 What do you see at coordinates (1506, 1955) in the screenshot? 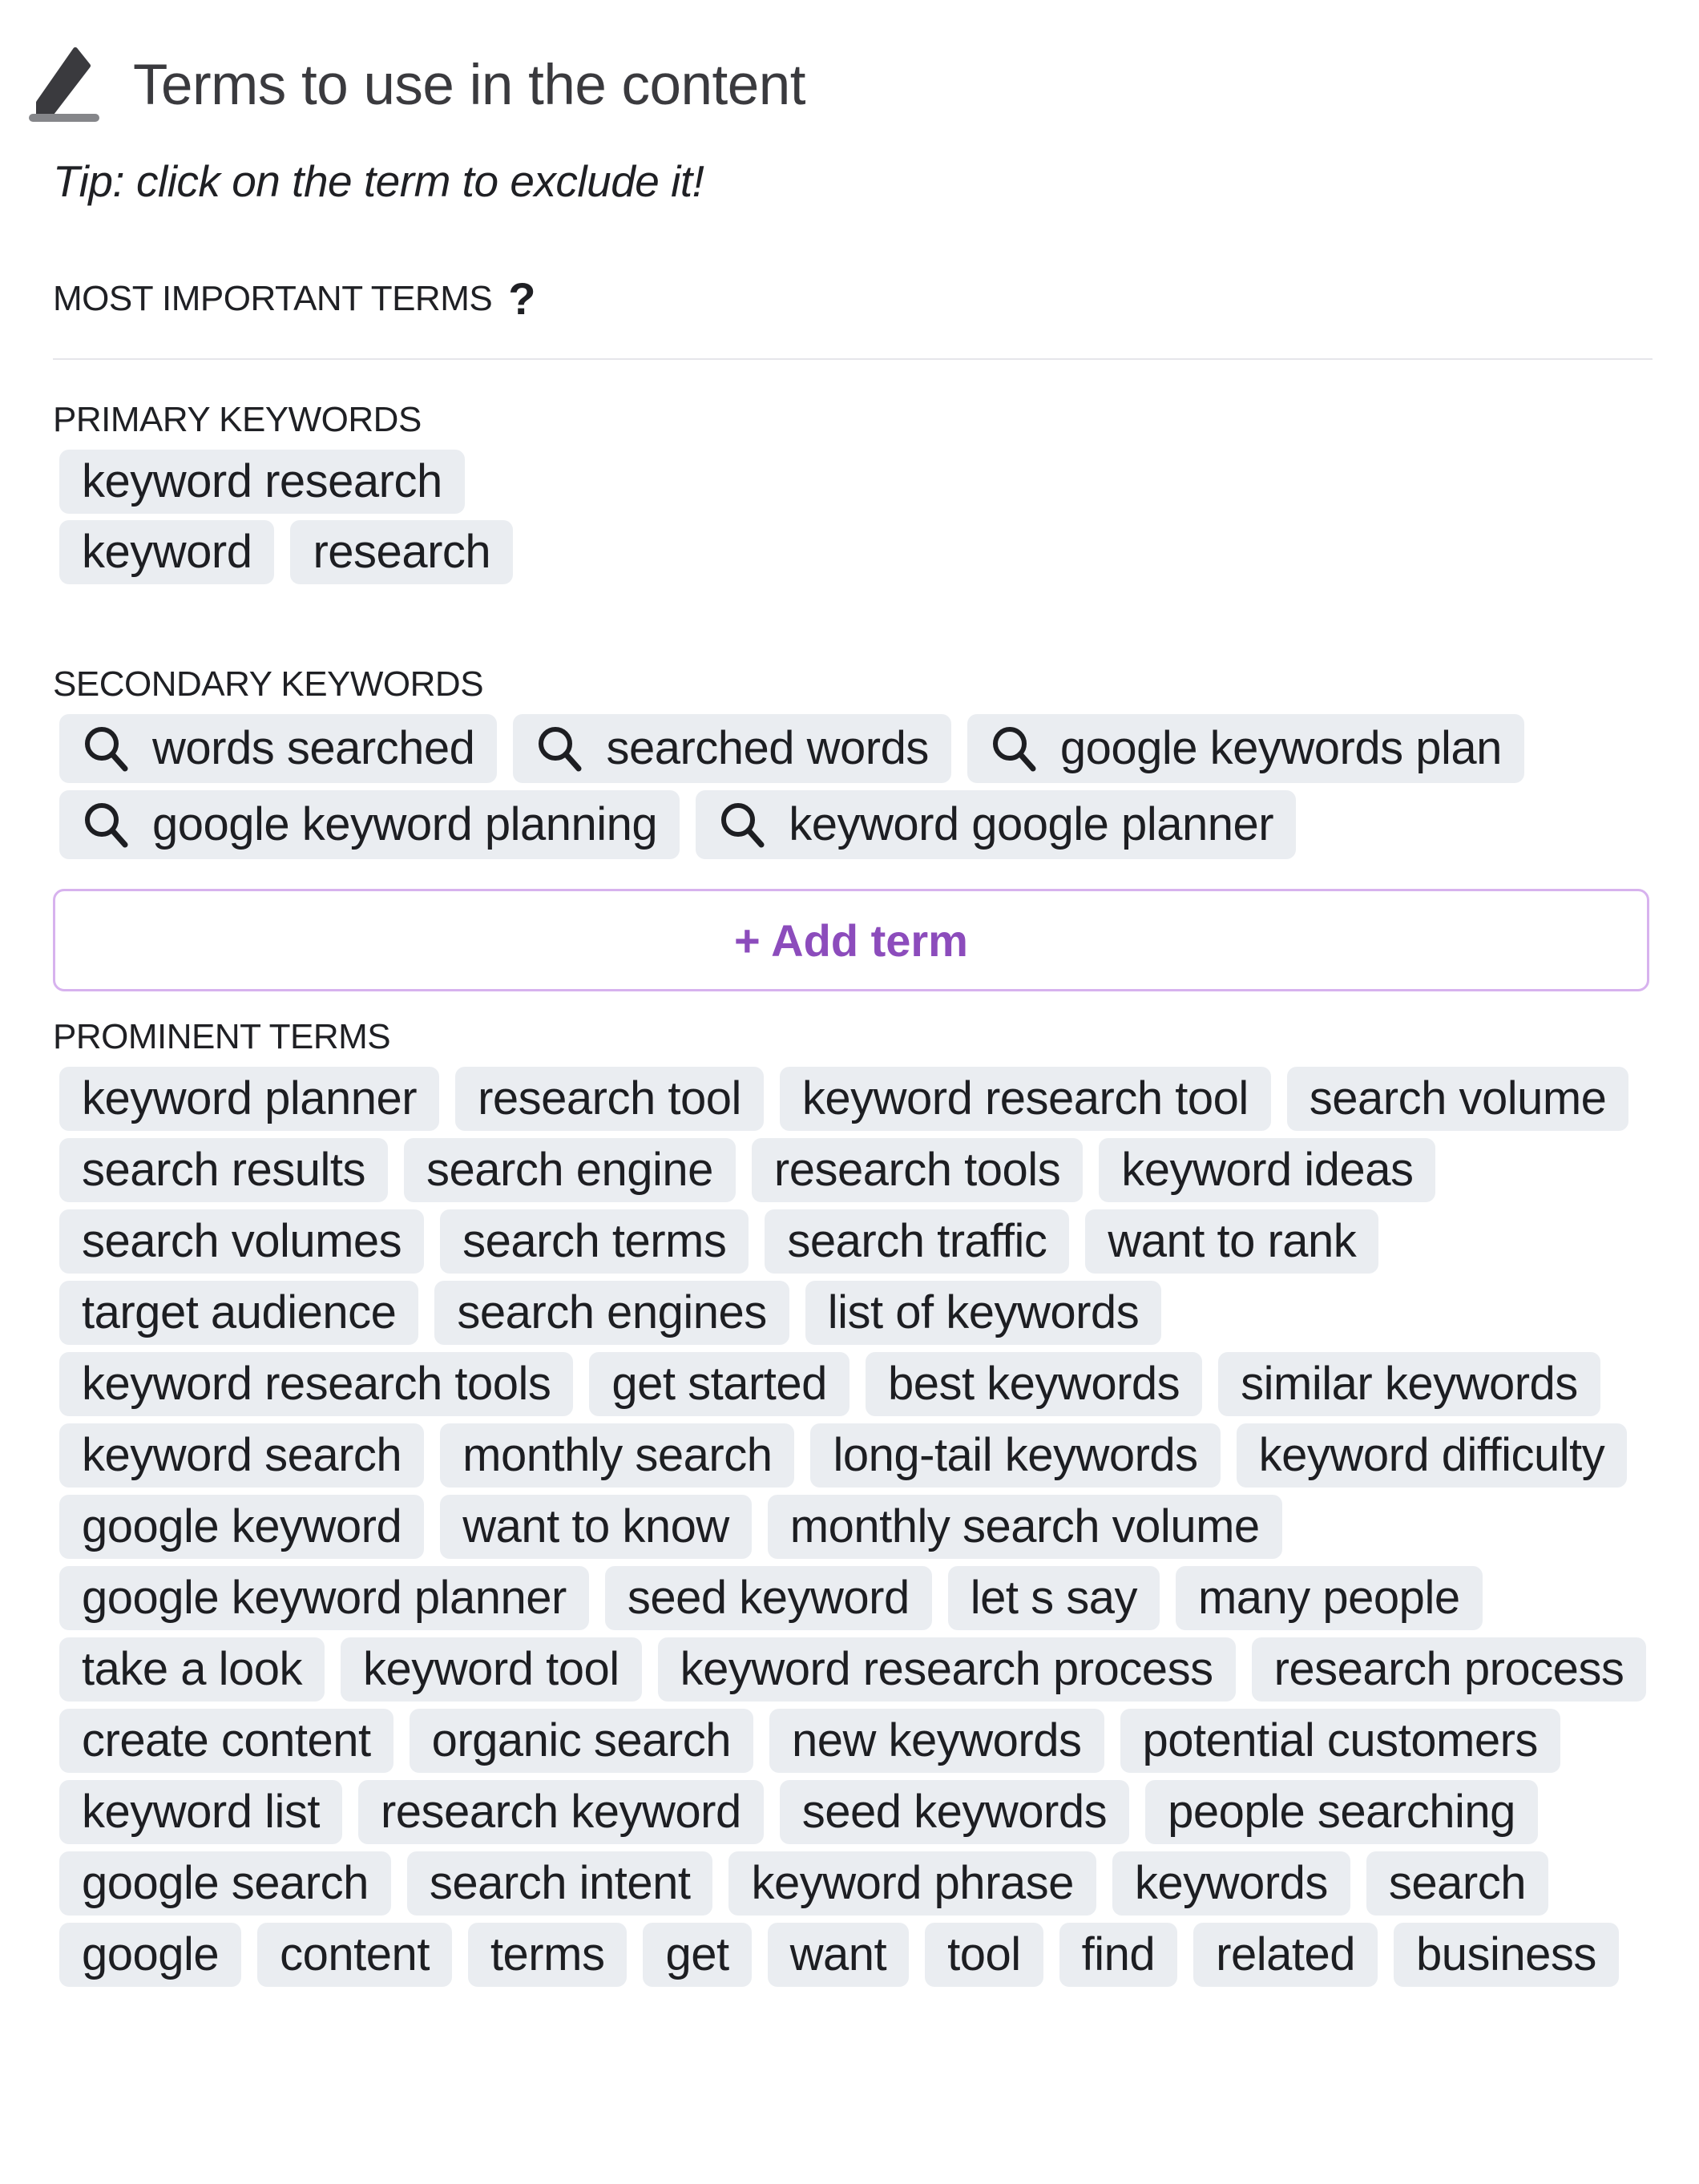
I see `prominent-term-chip: business` at bounding box center [1506, 1955].